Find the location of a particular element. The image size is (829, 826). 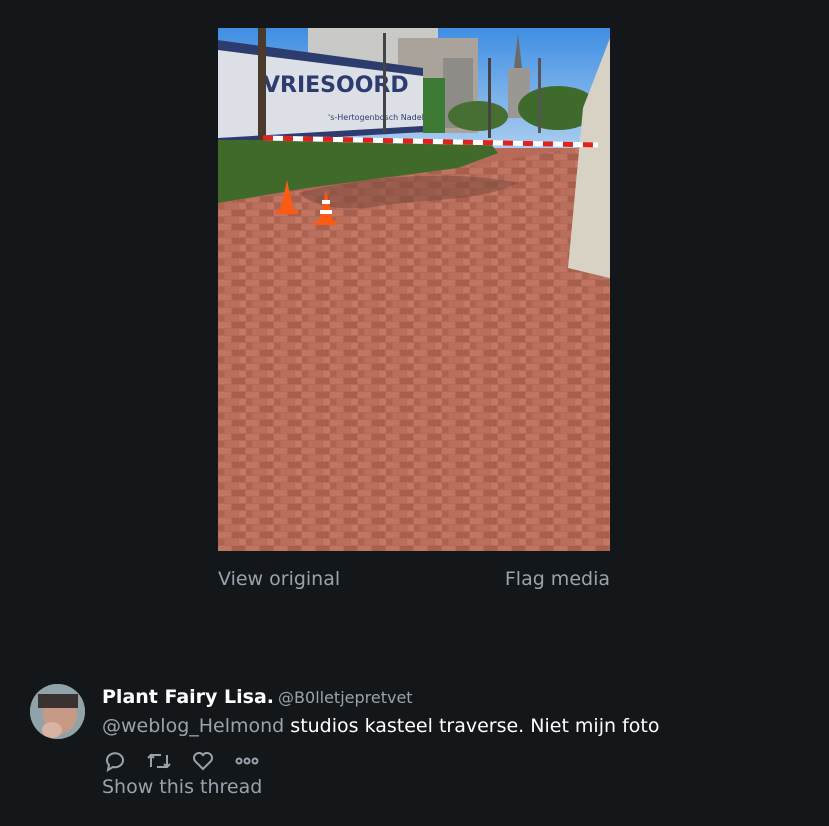

tweet-header: Plant Fairy Lisa. @B0lletjepretvet is located at coordinates (257, 697).